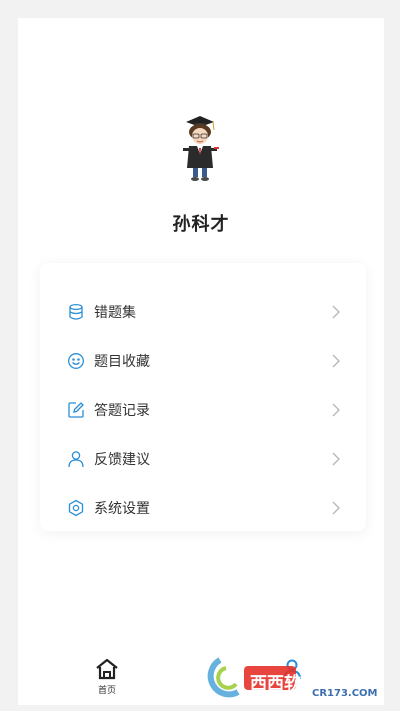 This screenshot has width=400, height=711. I want to click on avatar, so click(201, 148).